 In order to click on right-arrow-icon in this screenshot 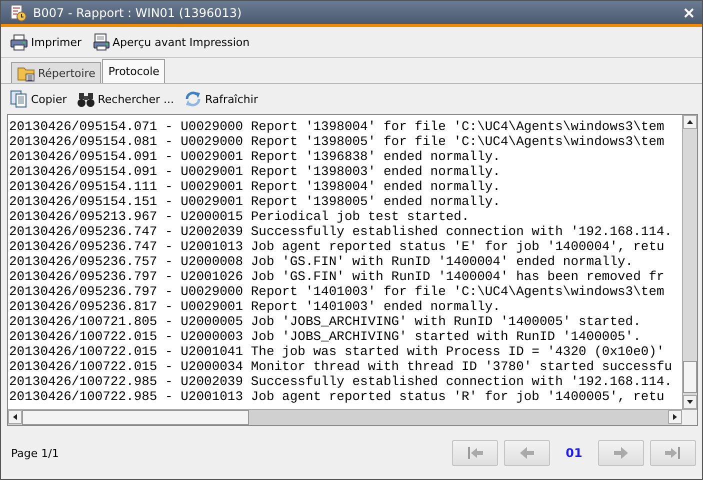, I will do `click(621, 453)`.